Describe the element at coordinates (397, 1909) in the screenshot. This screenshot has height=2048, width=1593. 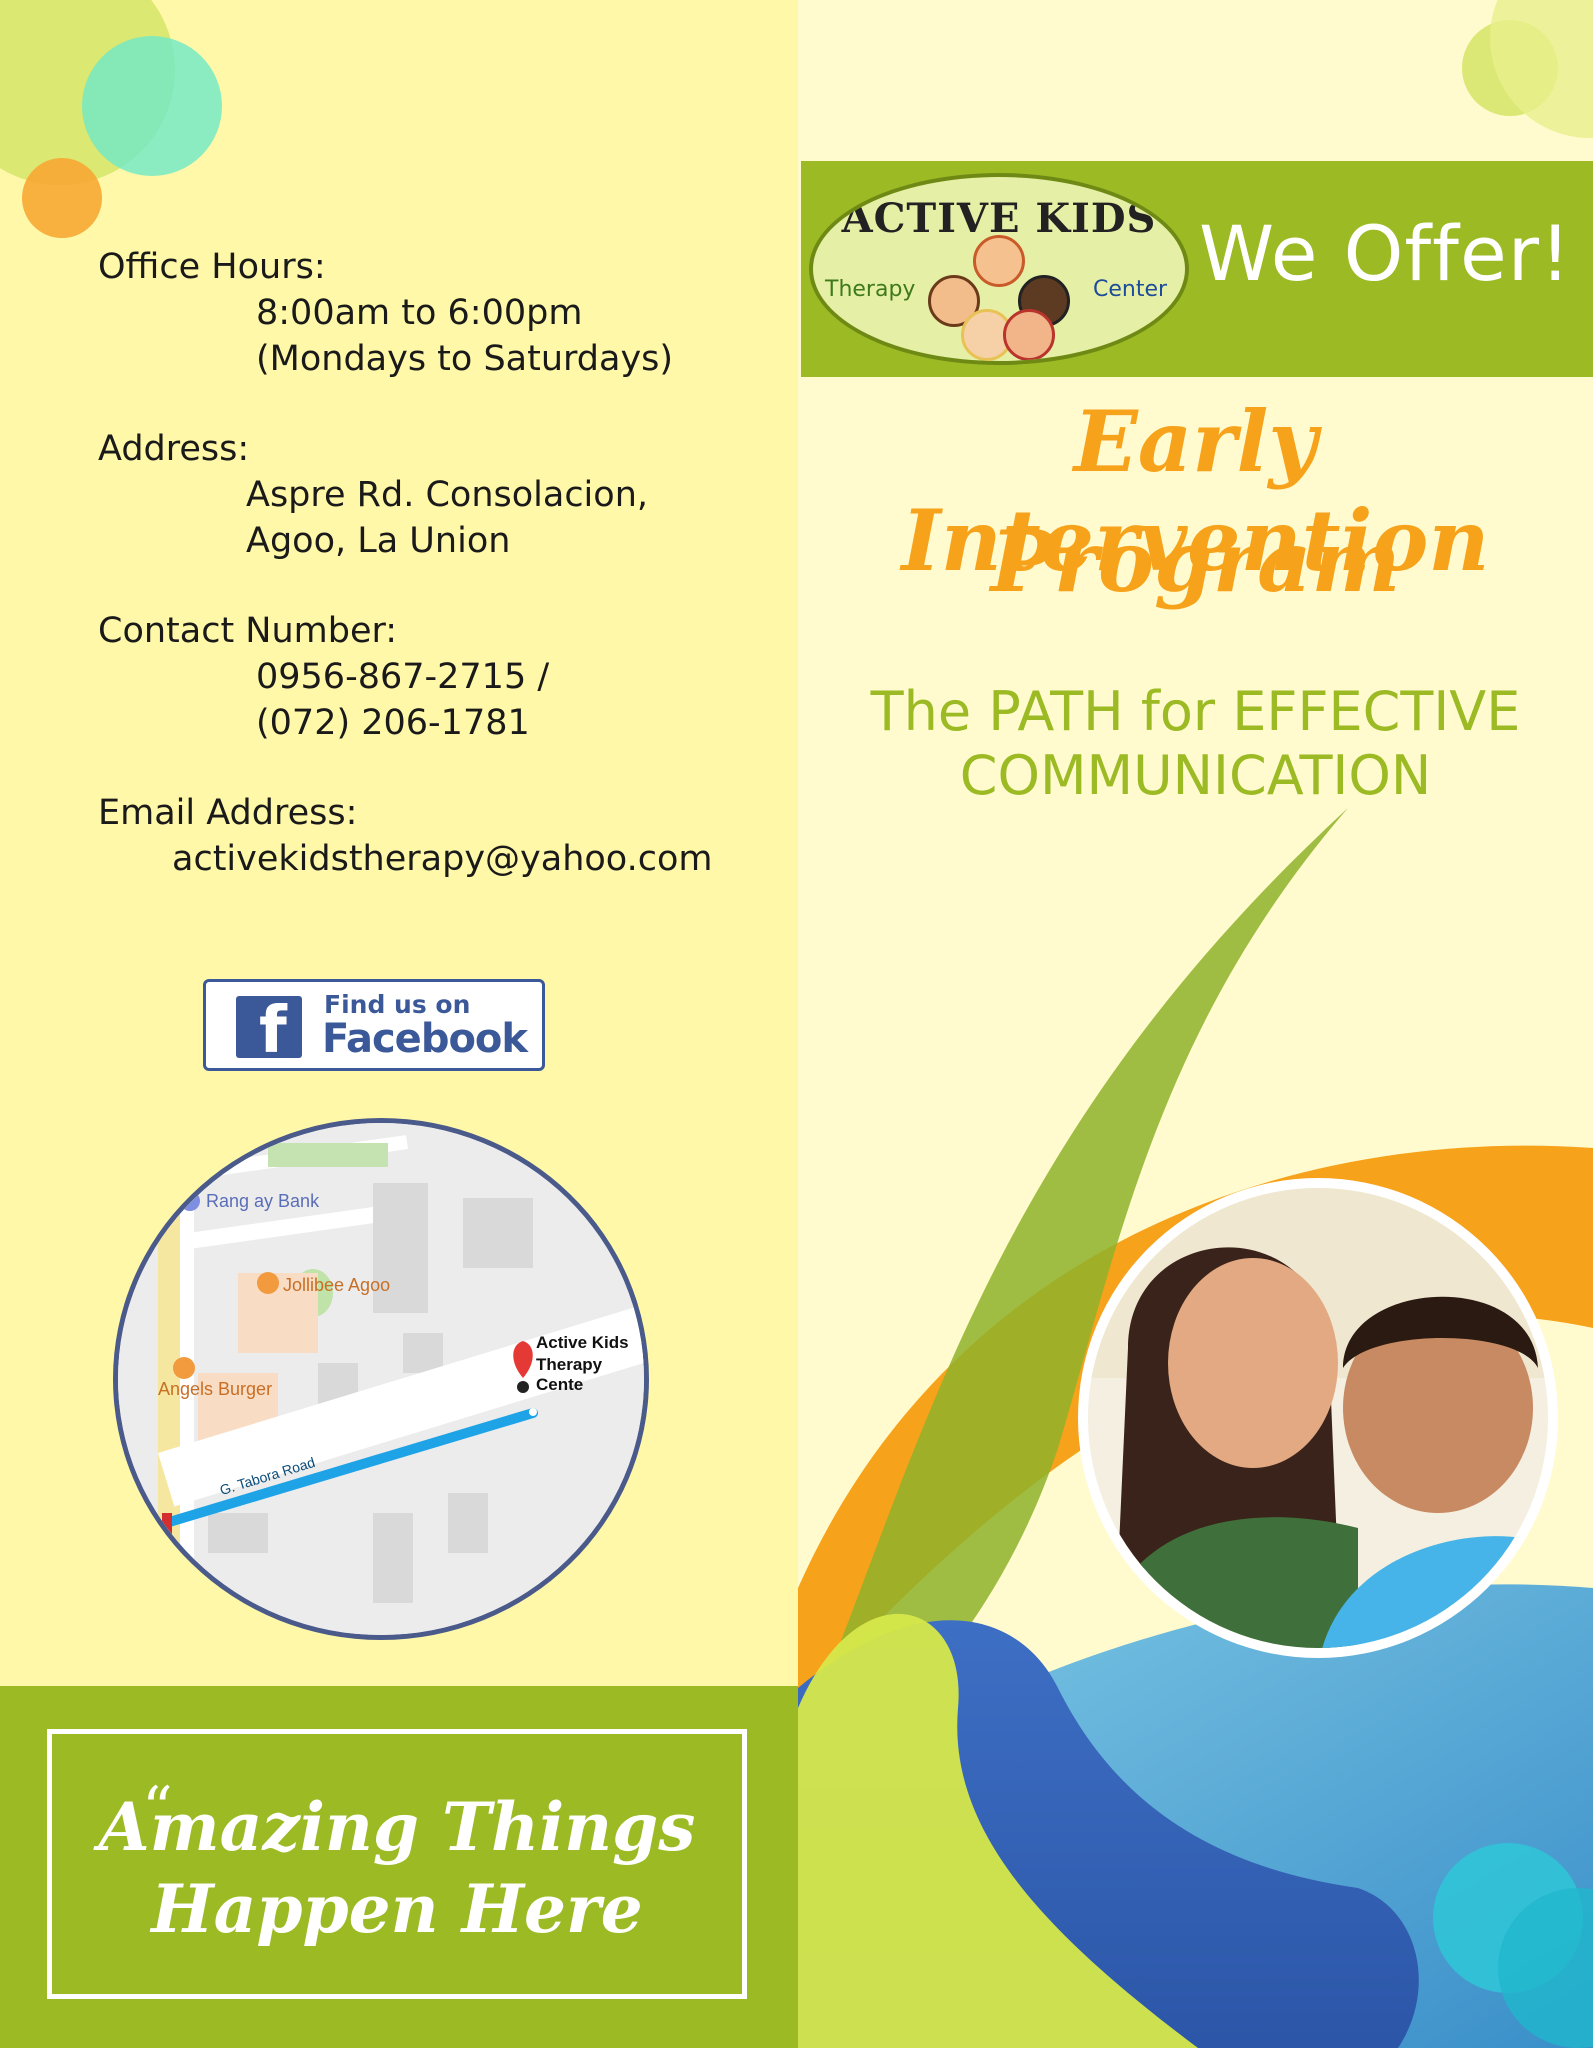
I see `quote-line2: Happen Here` at that location.